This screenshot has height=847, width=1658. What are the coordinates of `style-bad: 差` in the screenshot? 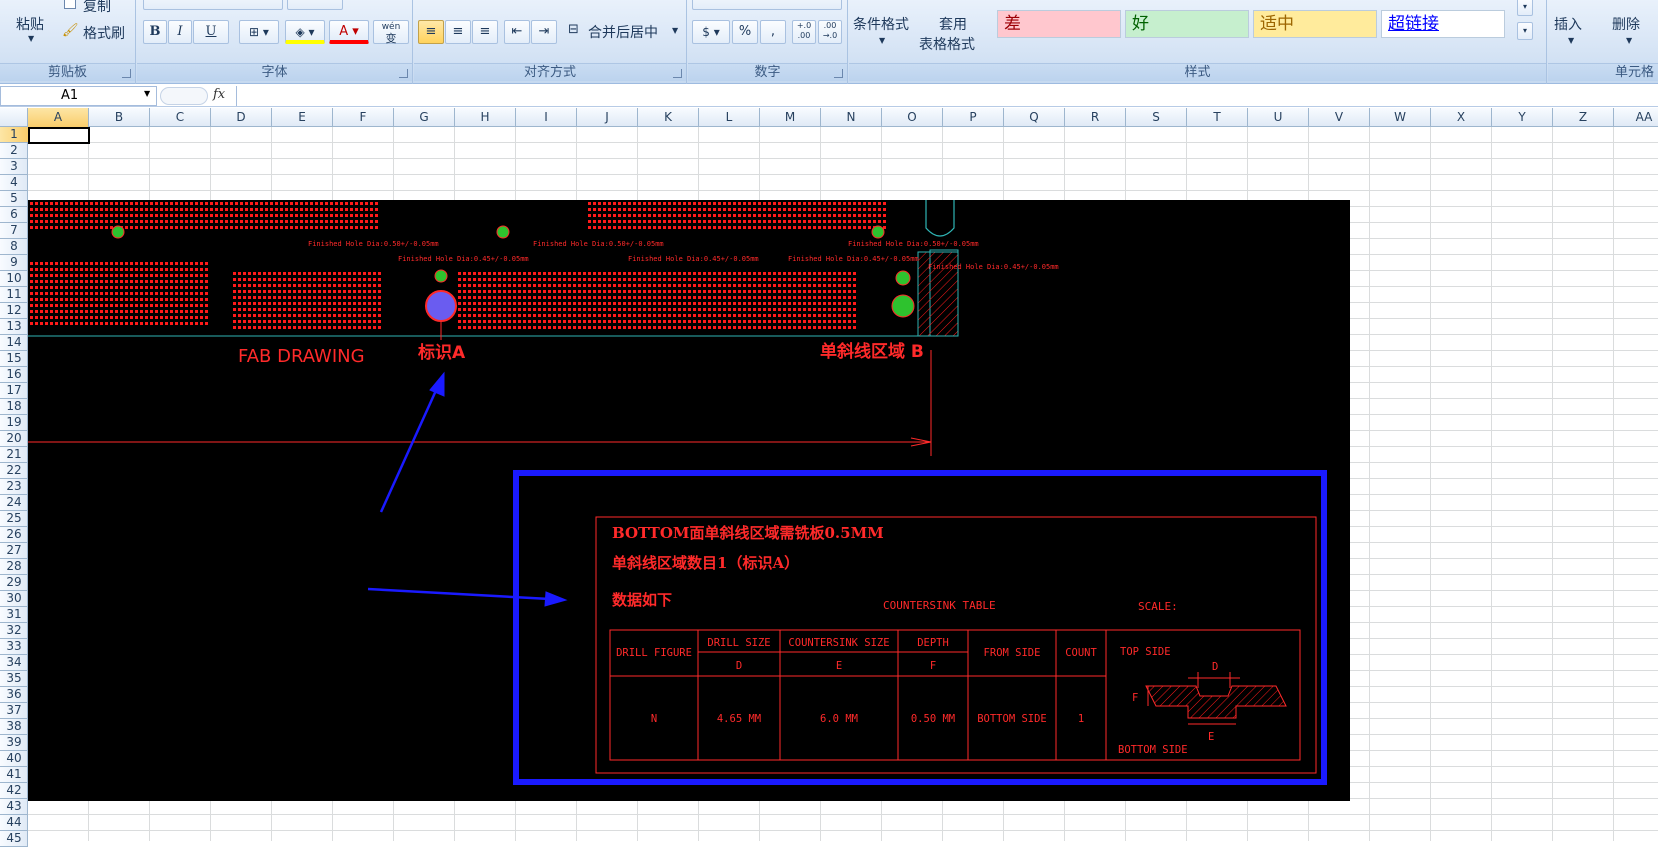 It's located at (1059, 24).